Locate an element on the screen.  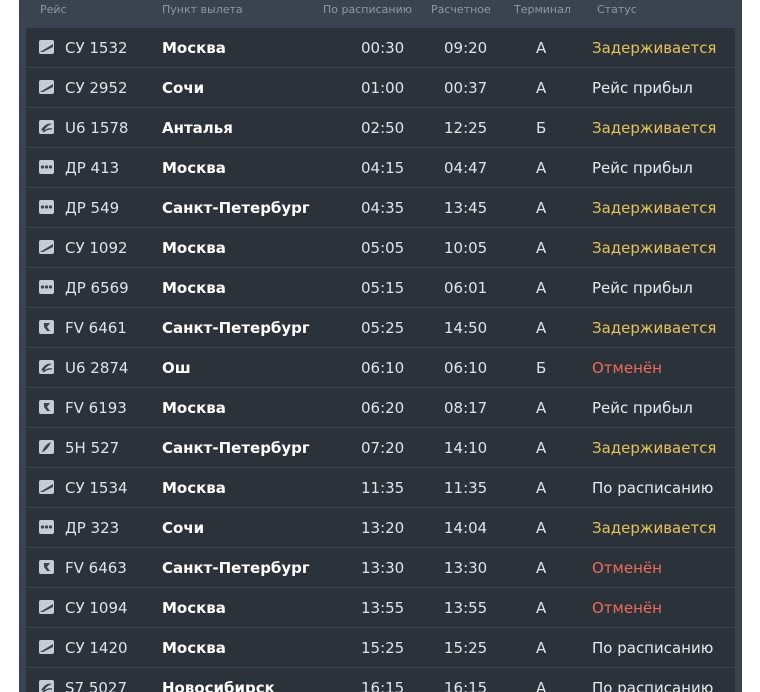
table-row: FV 6193 Москва 06:20 08:17 A Рейс прибыл is located at coordinates (380, 408).